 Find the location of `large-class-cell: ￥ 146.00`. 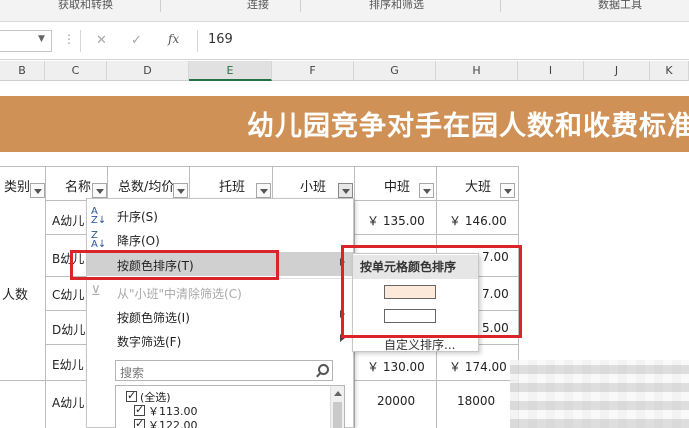

large-class-cell: ￥ 146.00 is located at coordinates (478, 220).